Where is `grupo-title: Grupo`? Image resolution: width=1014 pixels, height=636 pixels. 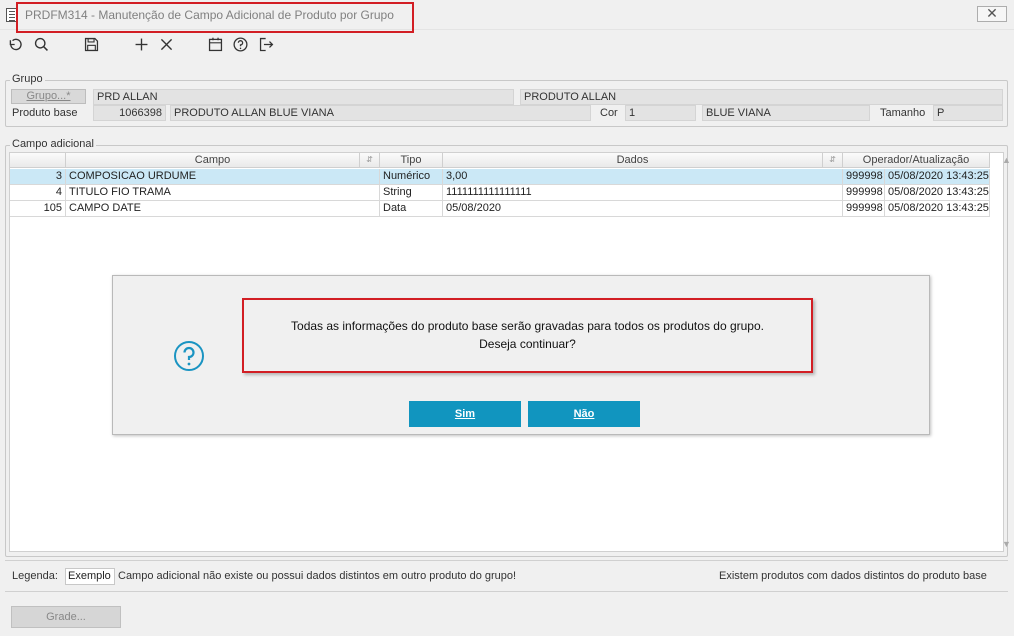
grupo-title: Grupo is located at coordinates (27, 79).